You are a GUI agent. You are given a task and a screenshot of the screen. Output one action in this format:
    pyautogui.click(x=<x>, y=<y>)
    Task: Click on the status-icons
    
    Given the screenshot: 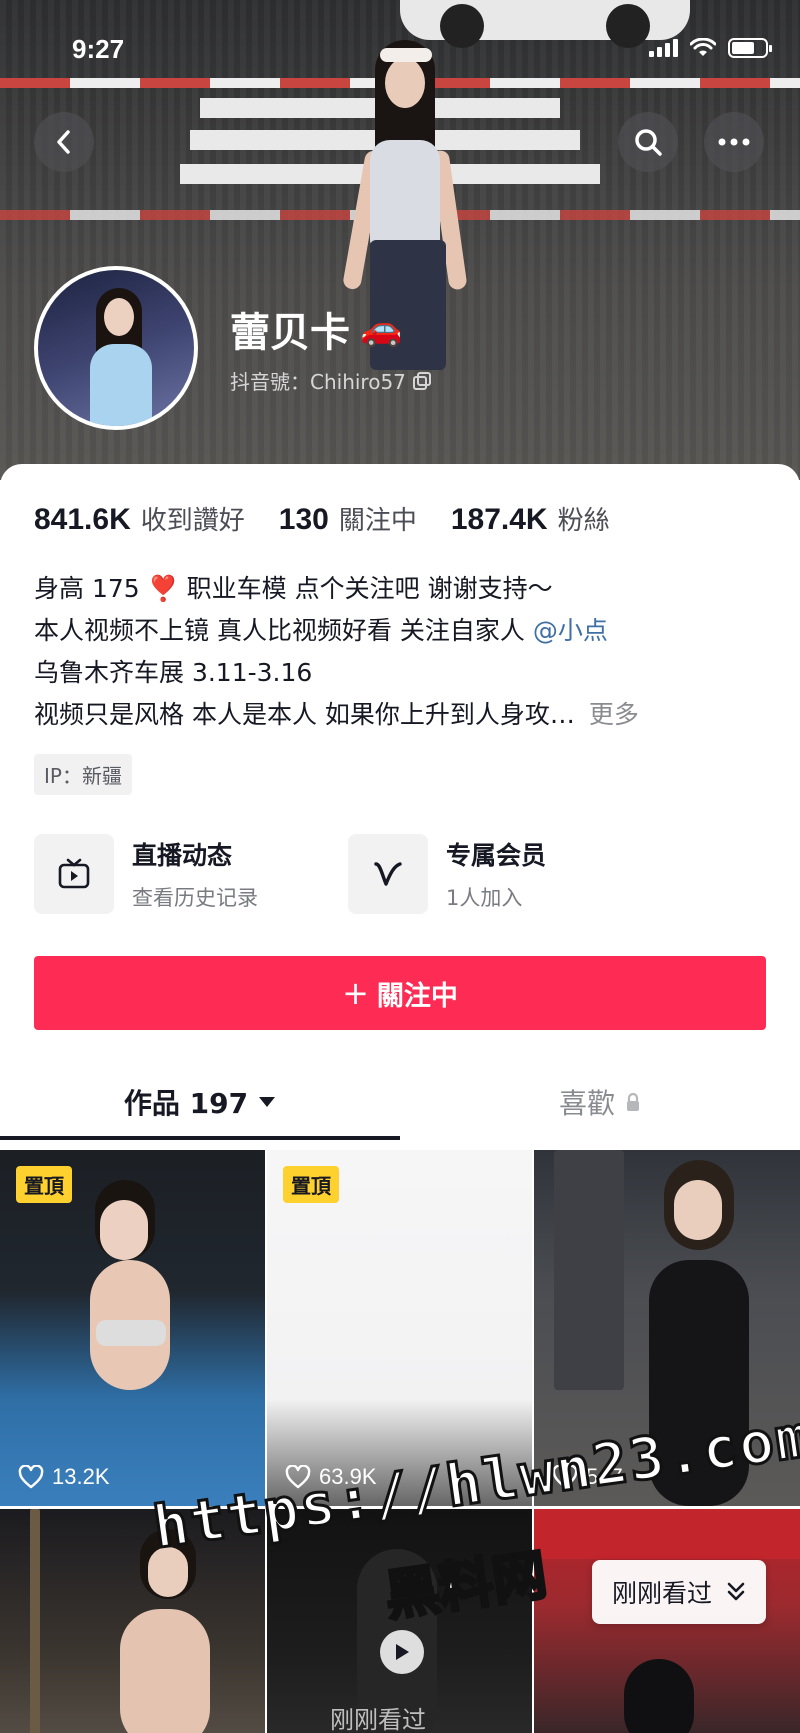 What is the action you would take?
    pyautogui.click(x=710, y=48)
    